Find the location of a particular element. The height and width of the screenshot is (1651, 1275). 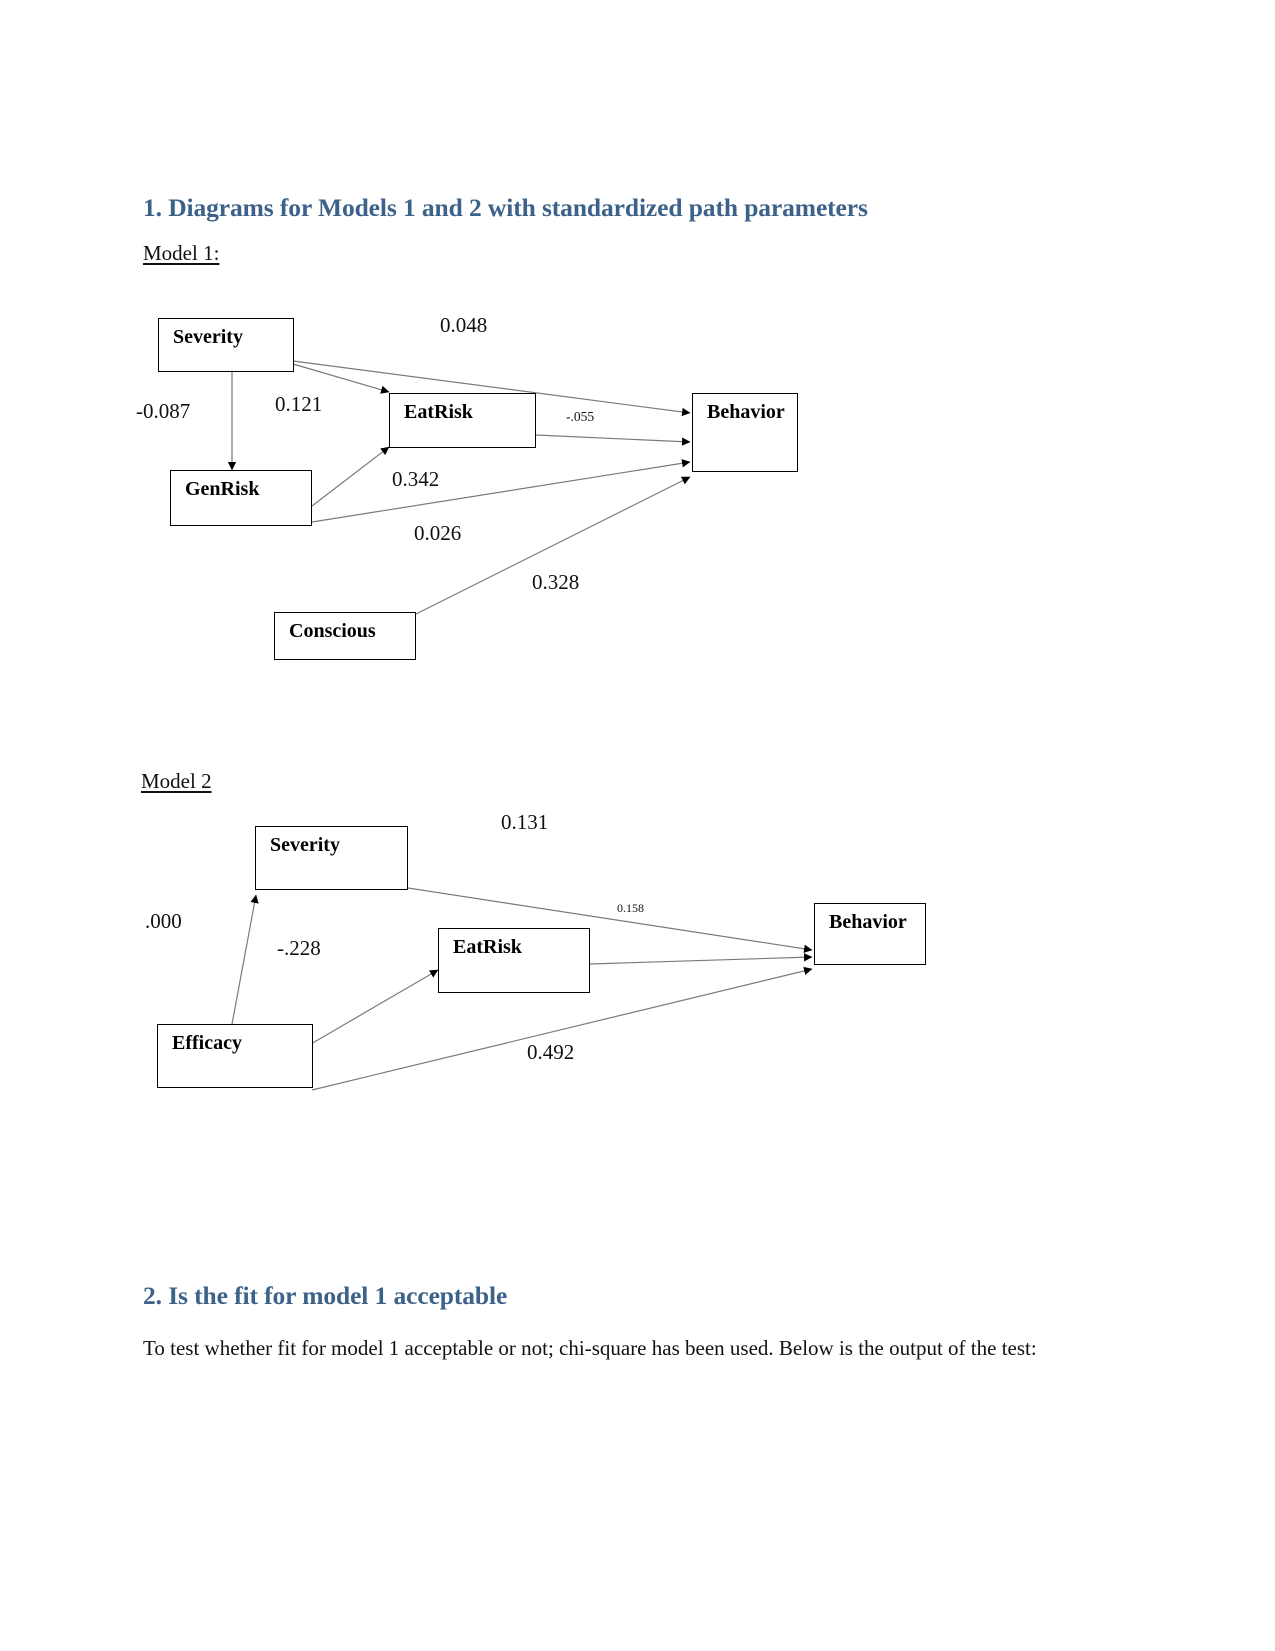

page-heading-2: 2. Is the fit for model 1 acceptable is located at coordinates (325, 1295).